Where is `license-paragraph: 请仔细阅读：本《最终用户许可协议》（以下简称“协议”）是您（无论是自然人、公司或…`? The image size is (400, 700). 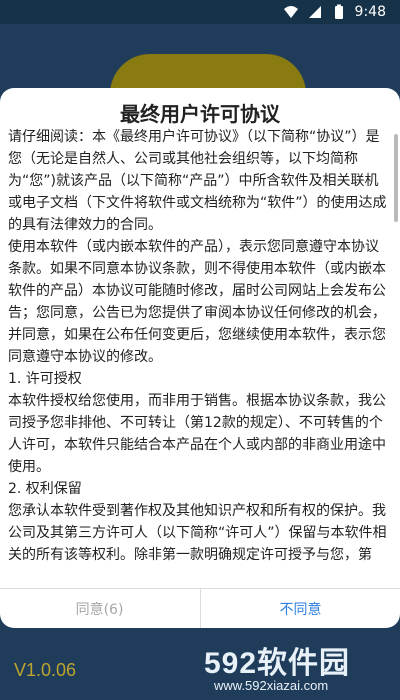 license-paragraph: 请仔细阅读：本《最终用户许可协议》（以下简称“协议”）是您（无论是自然人、公司或… is located at coordinates (197, 181).